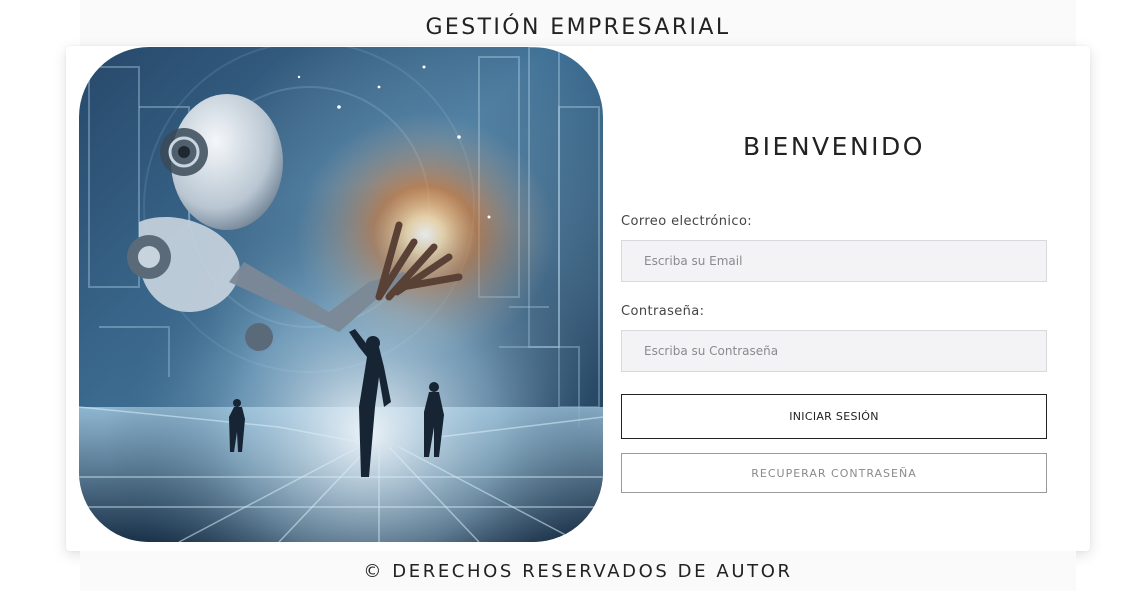  What do you see at coordinates (834, 473) in the screenshot?
I see `recover-password-button: RECUPERAR CONTRASEÑA` at bounding box center [834, 473].